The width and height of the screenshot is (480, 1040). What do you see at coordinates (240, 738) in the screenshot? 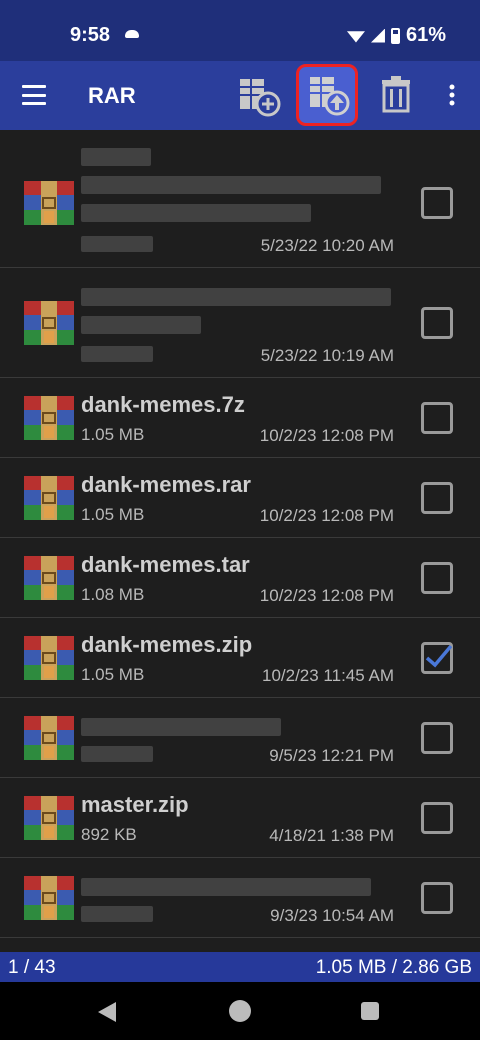
I see `file-row: 9/5/23 12:21 PM` at bounding box center [240, 738].